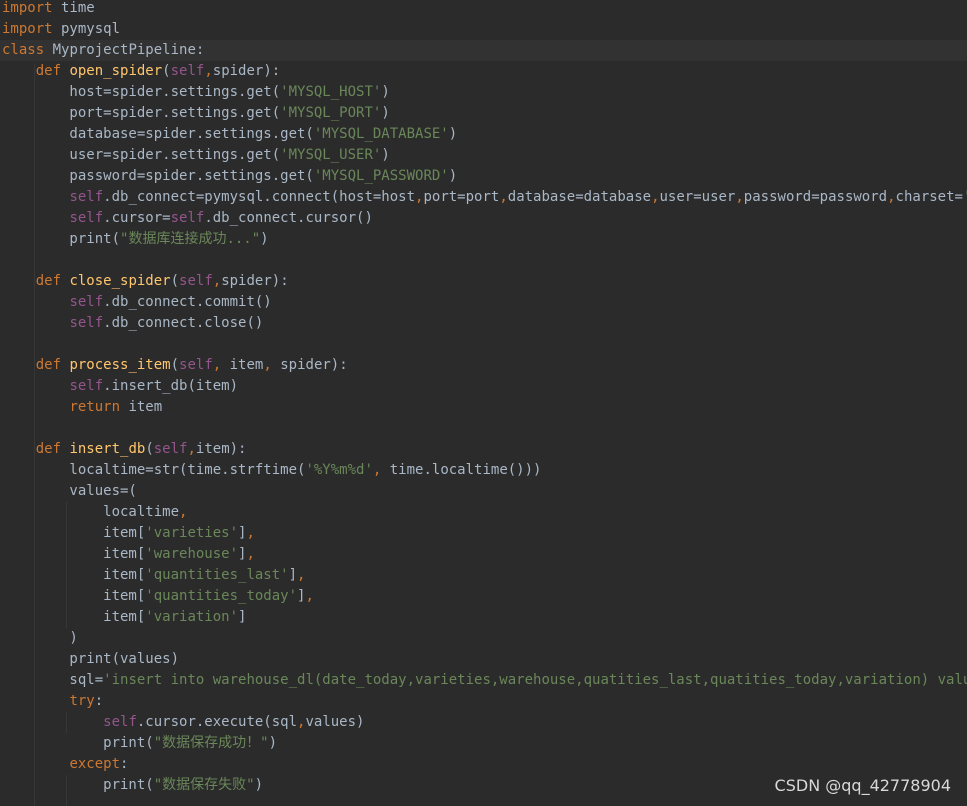 The width and height of the screenshot is (967, 806). I want to click on code-line: item['variation'], so click(123, 617).